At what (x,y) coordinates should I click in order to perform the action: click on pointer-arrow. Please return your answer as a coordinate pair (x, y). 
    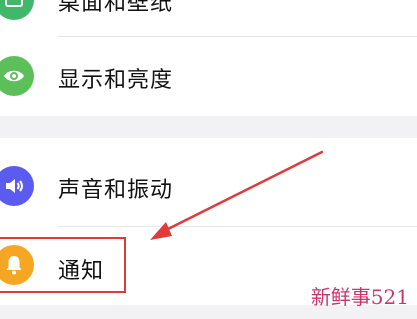
    Looking at the image, I should click on (237, 195).